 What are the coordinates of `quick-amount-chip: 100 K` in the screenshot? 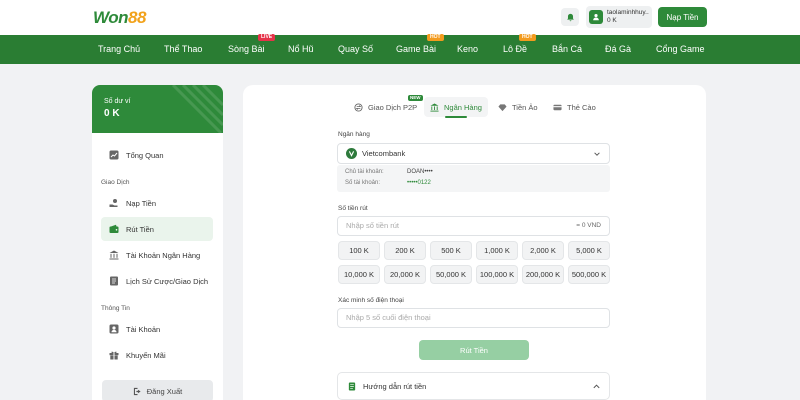 It's located at (359, 250).